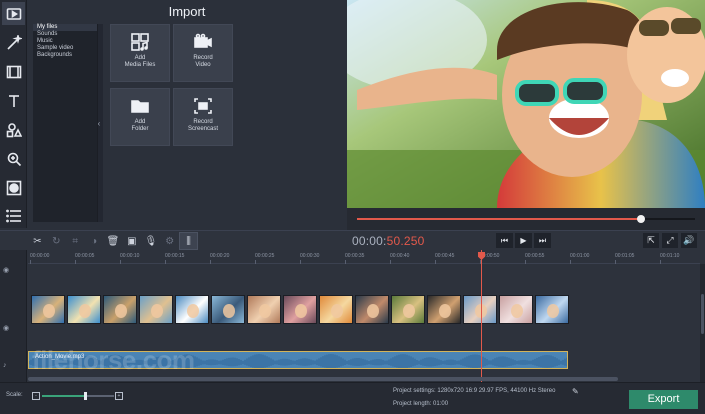 This screenshot has width=705, height=414. I want to click on transport-controls: ⏮ ▶ ⏭, so click(523, 240).